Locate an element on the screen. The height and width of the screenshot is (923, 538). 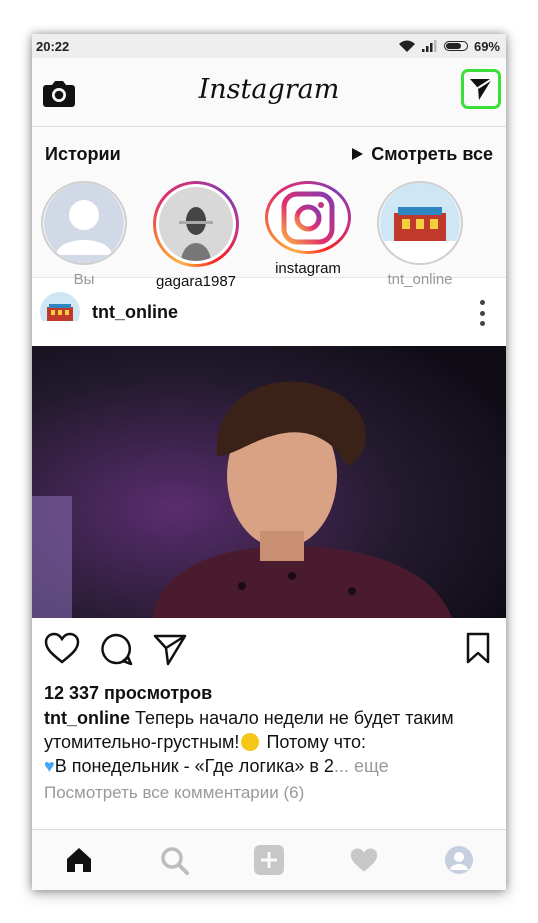
default-avatar-icon is located at coordinates (84, 223).